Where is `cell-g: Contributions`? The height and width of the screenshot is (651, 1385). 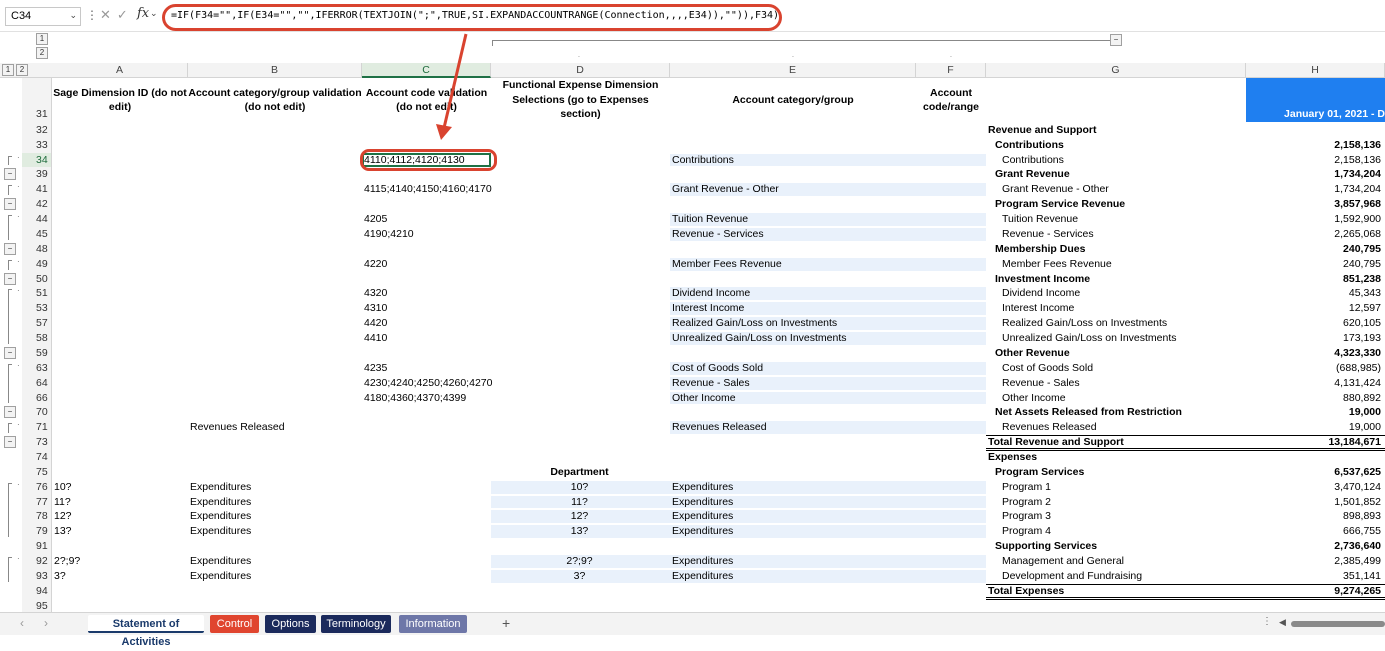 cell-g: Contributions is located at coordinates (1115, 145).